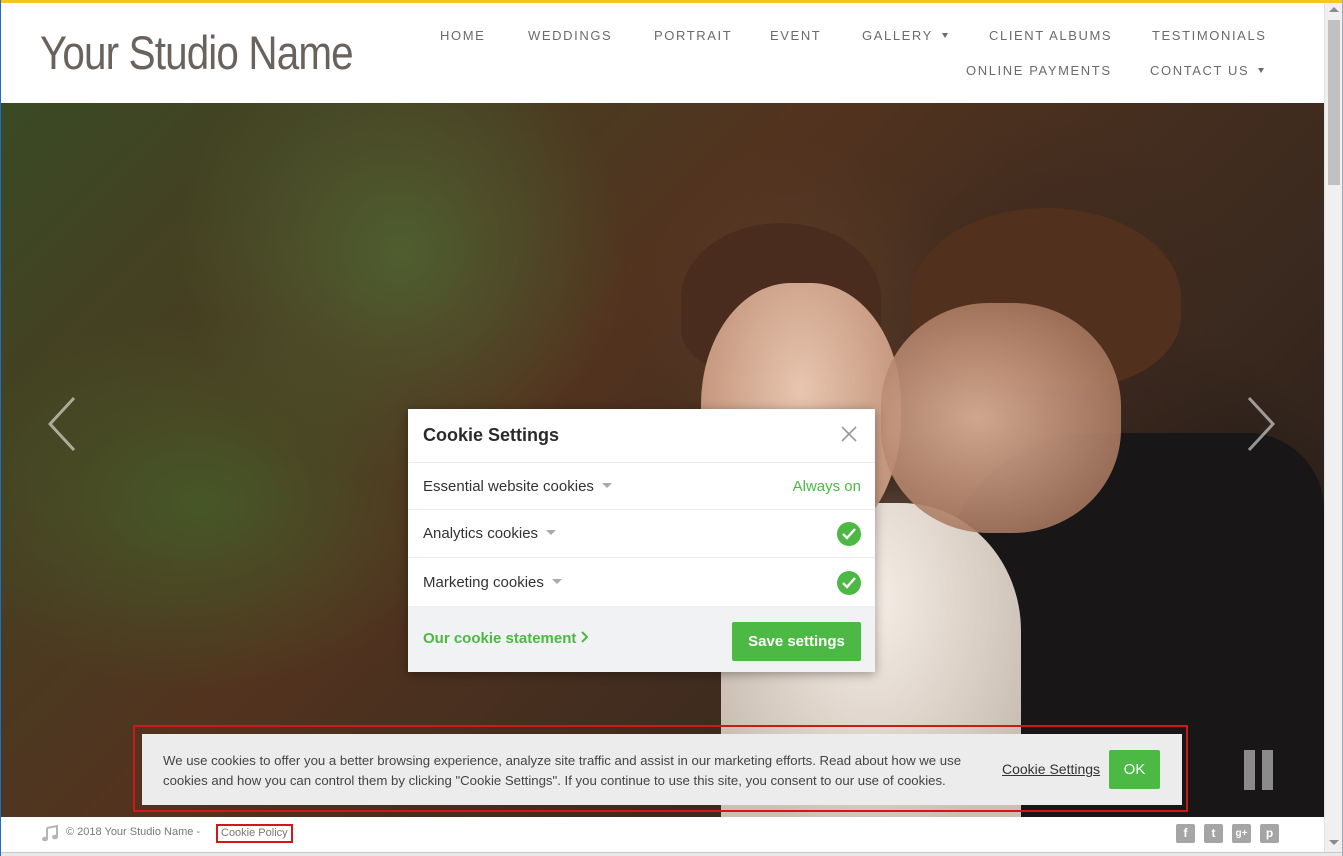 The image size is (1343, 856). What do you see at coordinates (50, 833) in the screenshot?
I see `music-note-icon` at bounding box center [50, 833].